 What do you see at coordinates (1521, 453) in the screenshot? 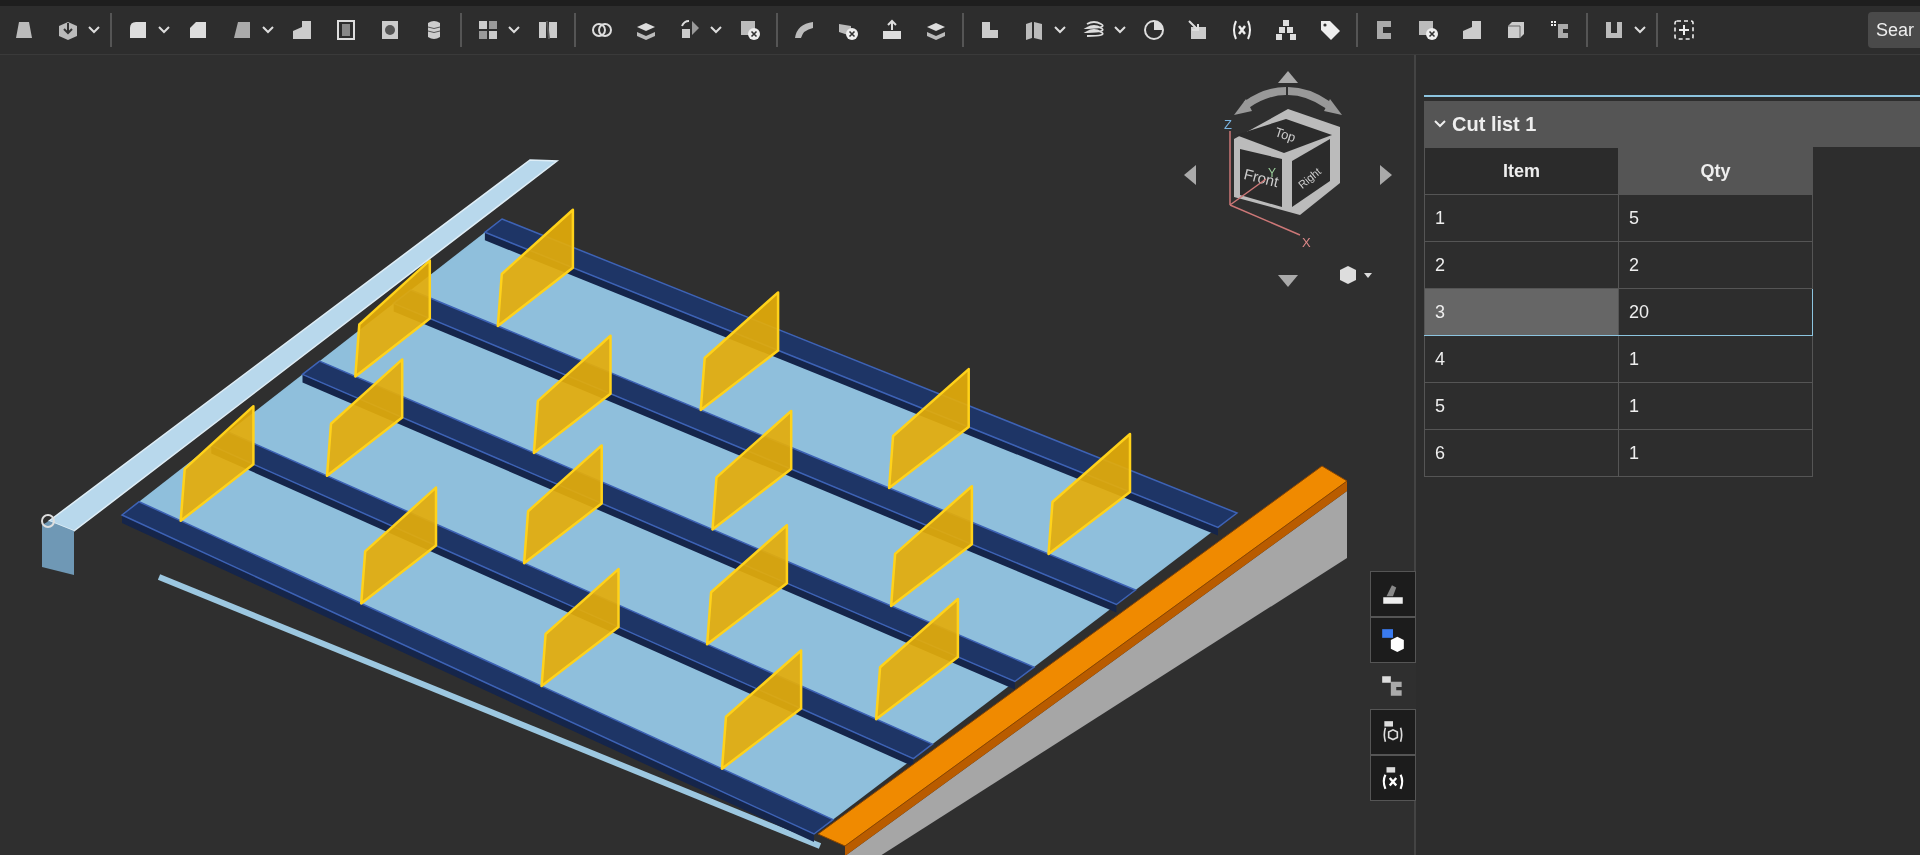
I see `table-cell: 6` at bounding box center [1521, 453].